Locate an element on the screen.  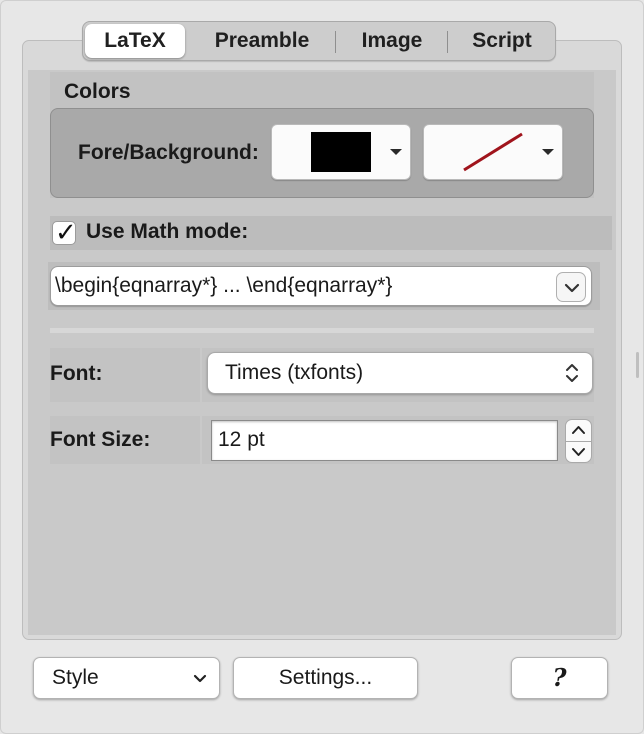
updown-arrows-icon is located at coordinates (572, 373).